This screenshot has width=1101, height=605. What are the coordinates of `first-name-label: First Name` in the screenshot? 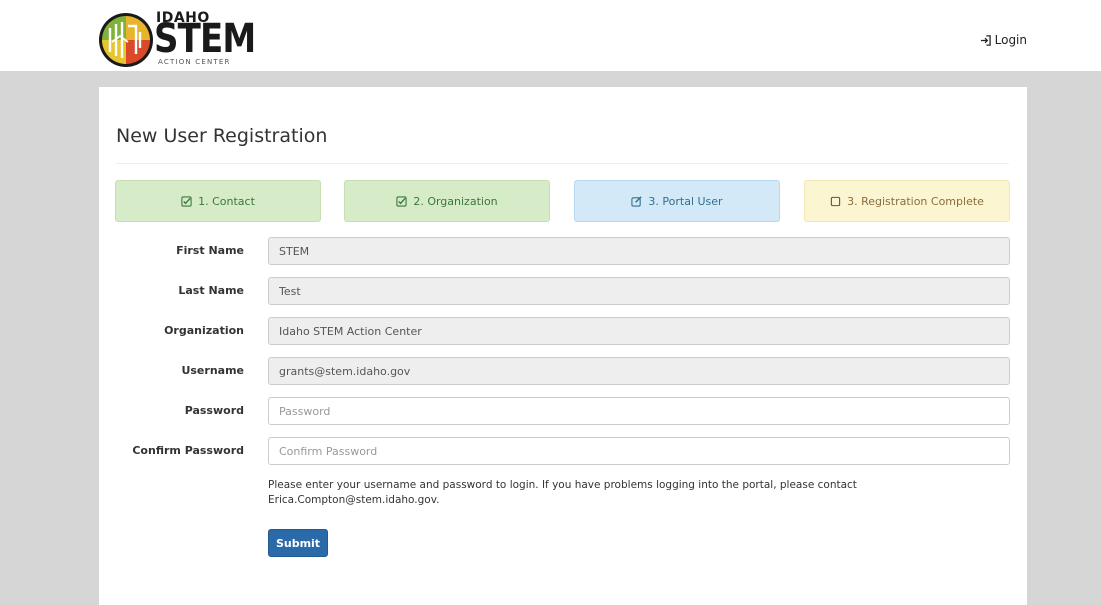 It's located at (210, 250).